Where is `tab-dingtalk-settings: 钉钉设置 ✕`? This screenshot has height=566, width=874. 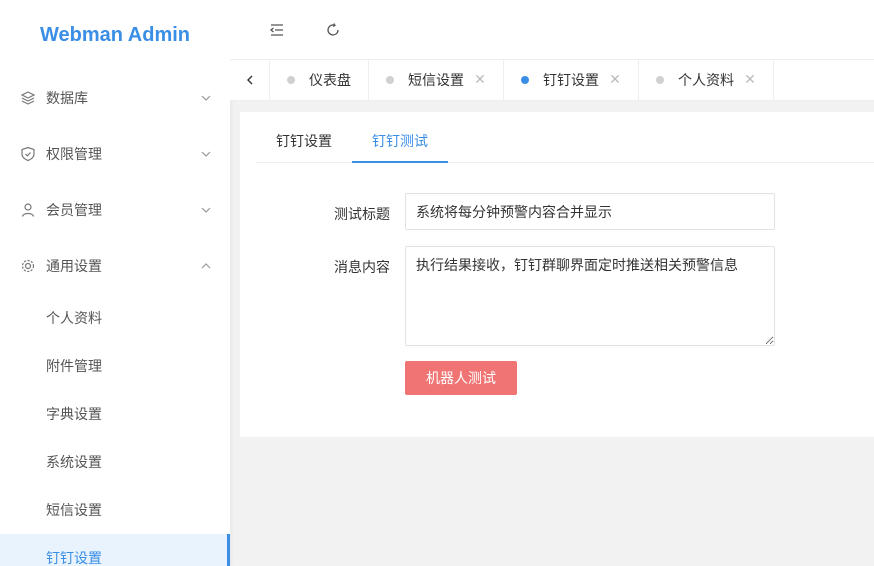 tab-dingtalk-settings: 钉钉设置 ✕ is located at coordinates (571, 80).